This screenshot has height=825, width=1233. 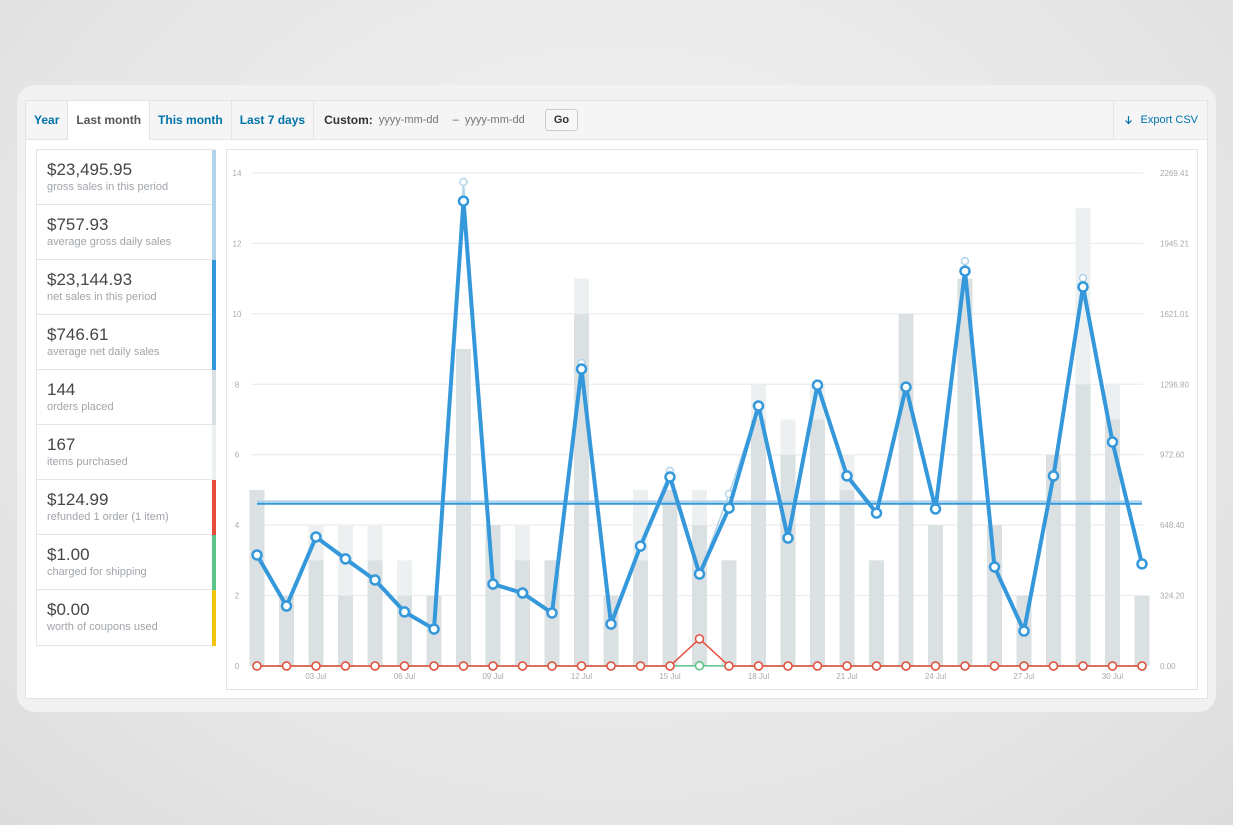 I want to click on export-csv-button: Export CSV, so click(x=1159, y=120).